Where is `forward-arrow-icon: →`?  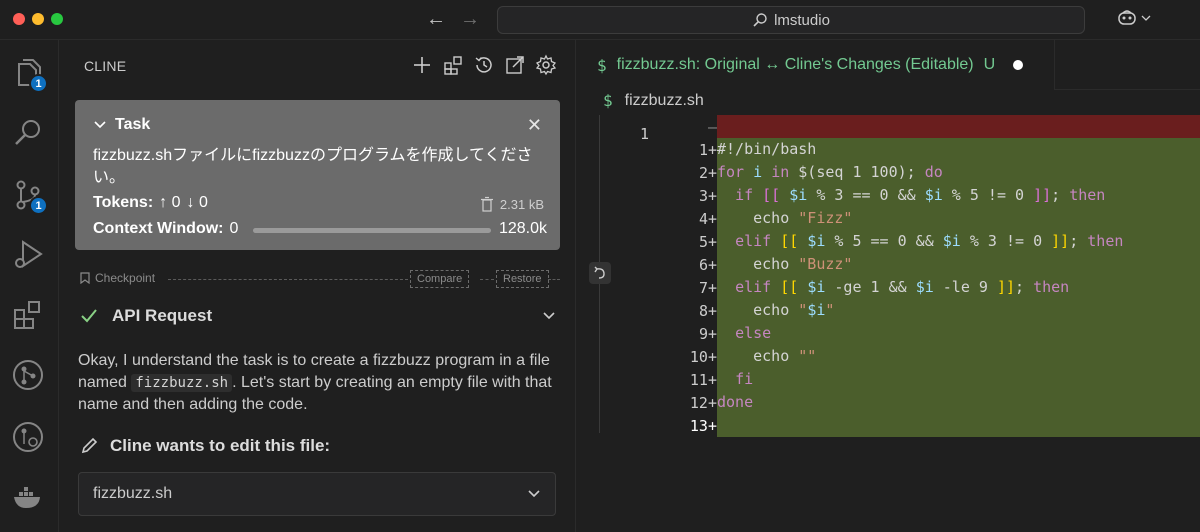 forward-arrow-icon: → is located at coordinates (470, 19).